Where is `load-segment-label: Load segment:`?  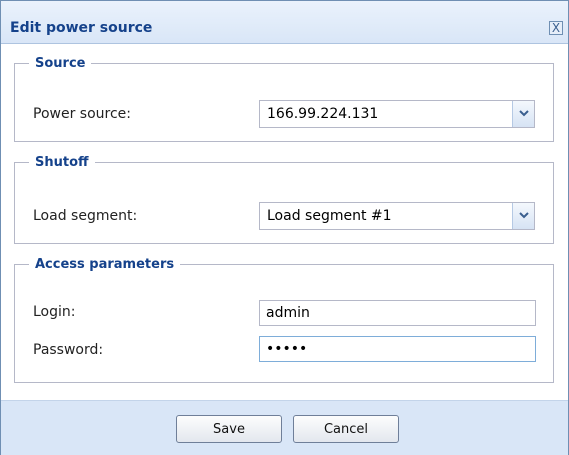
load-segment-label: Load segment: is located at coordinates (85, 216).